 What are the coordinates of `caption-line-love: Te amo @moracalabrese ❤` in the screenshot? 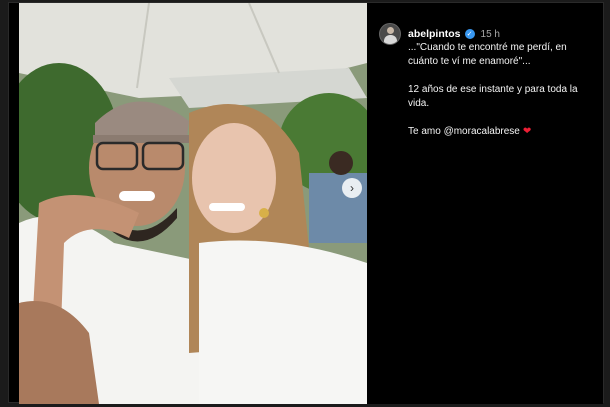 It's located at (500, 132).